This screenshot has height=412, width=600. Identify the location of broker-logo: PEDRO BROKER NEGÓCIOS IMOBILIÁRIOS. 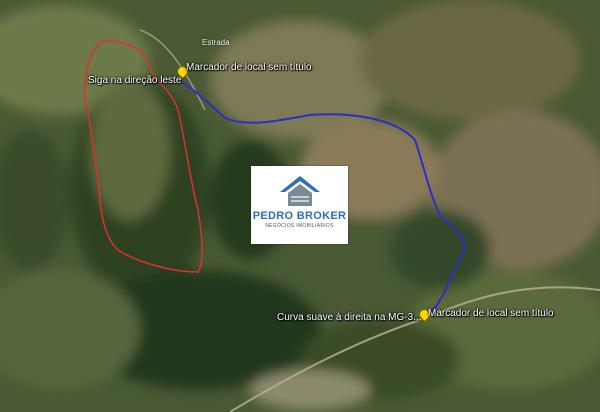
(299, 205).